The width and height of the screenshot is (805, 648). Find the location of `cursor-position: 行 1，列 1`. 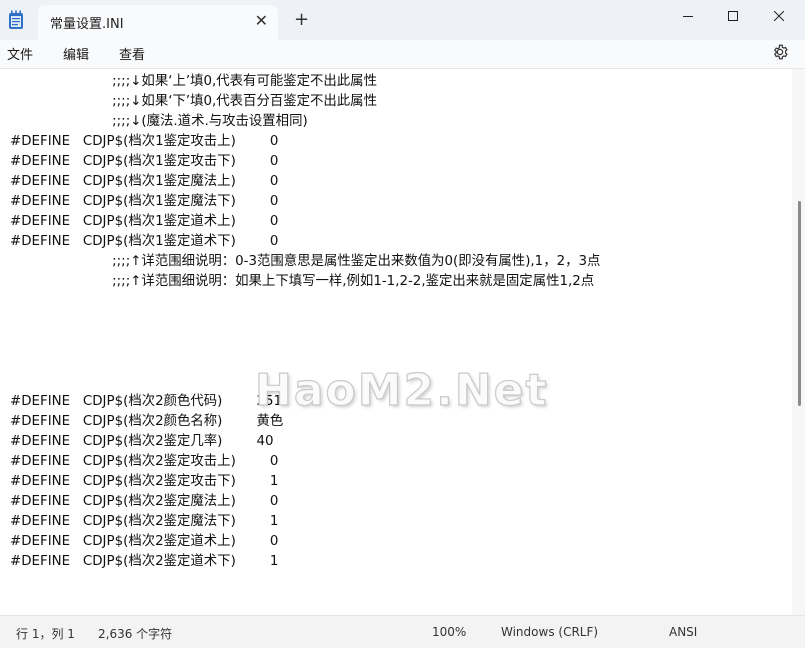

cursor-position: 行 1，列 1 is located at coordinates (45, 633).